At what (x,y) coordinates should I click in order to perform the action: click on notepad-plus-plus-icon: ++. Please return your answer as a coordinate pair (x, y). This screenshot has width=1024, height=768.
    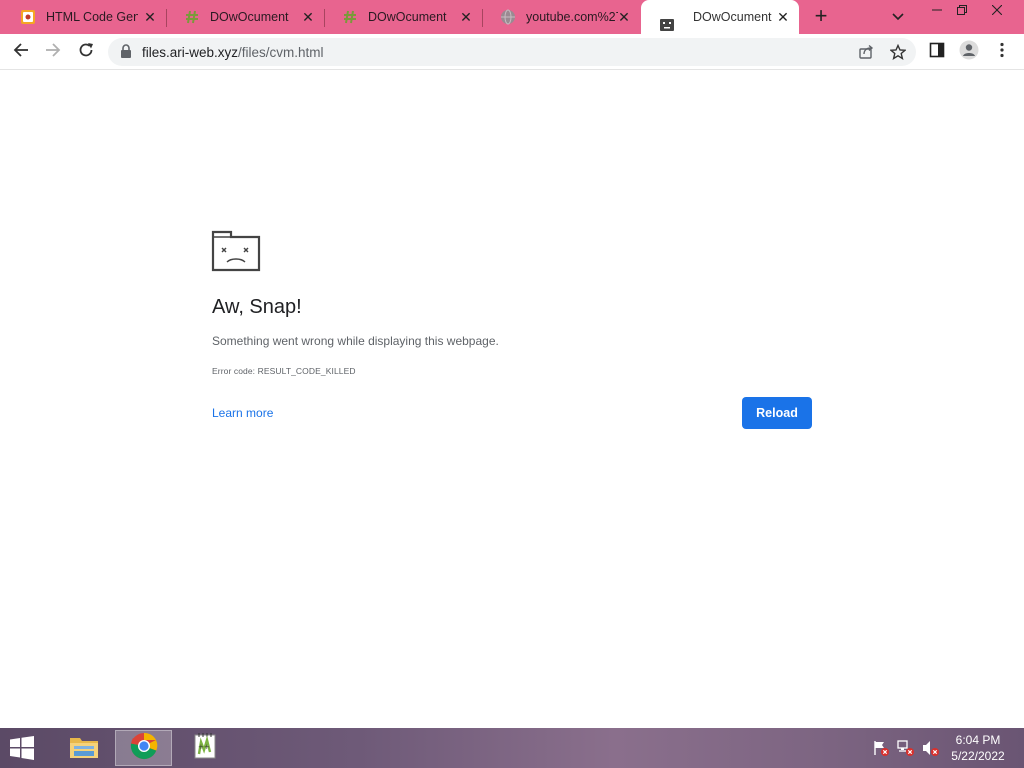
    Looking at the image, I should click on (205, 748).